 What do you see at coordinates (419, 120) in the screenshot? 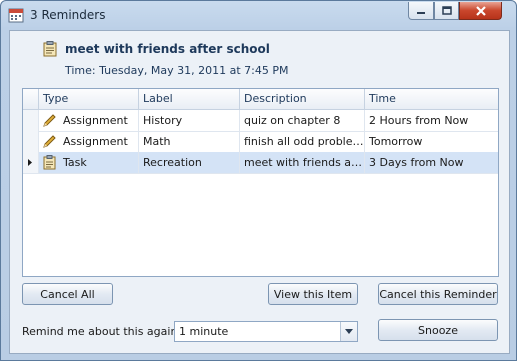
I see `cell-time: 2 Hours from Now` at bounding box center [419, 120].